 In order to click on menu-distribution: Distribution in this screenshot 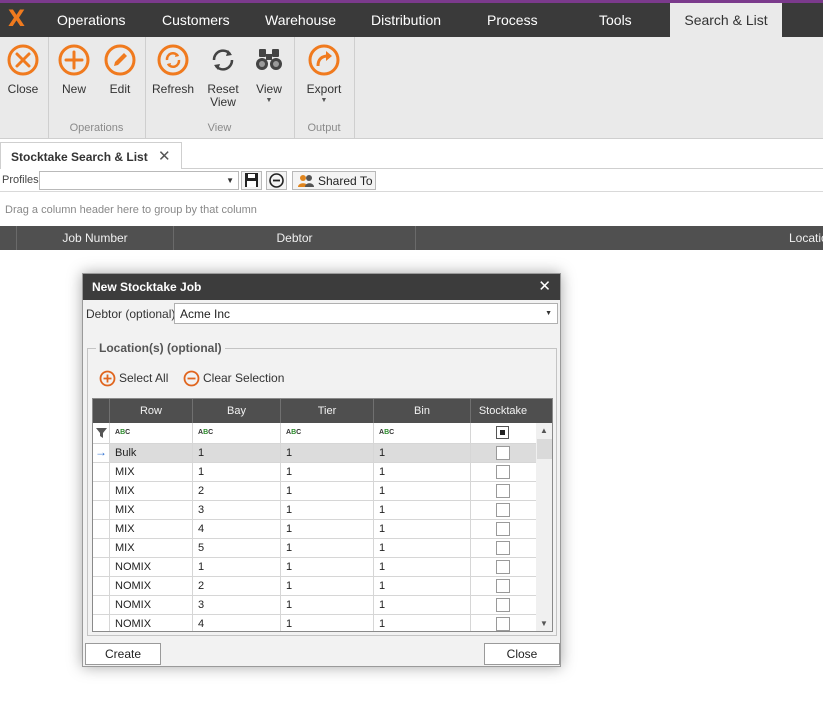, I will do `click(406, 20)`.